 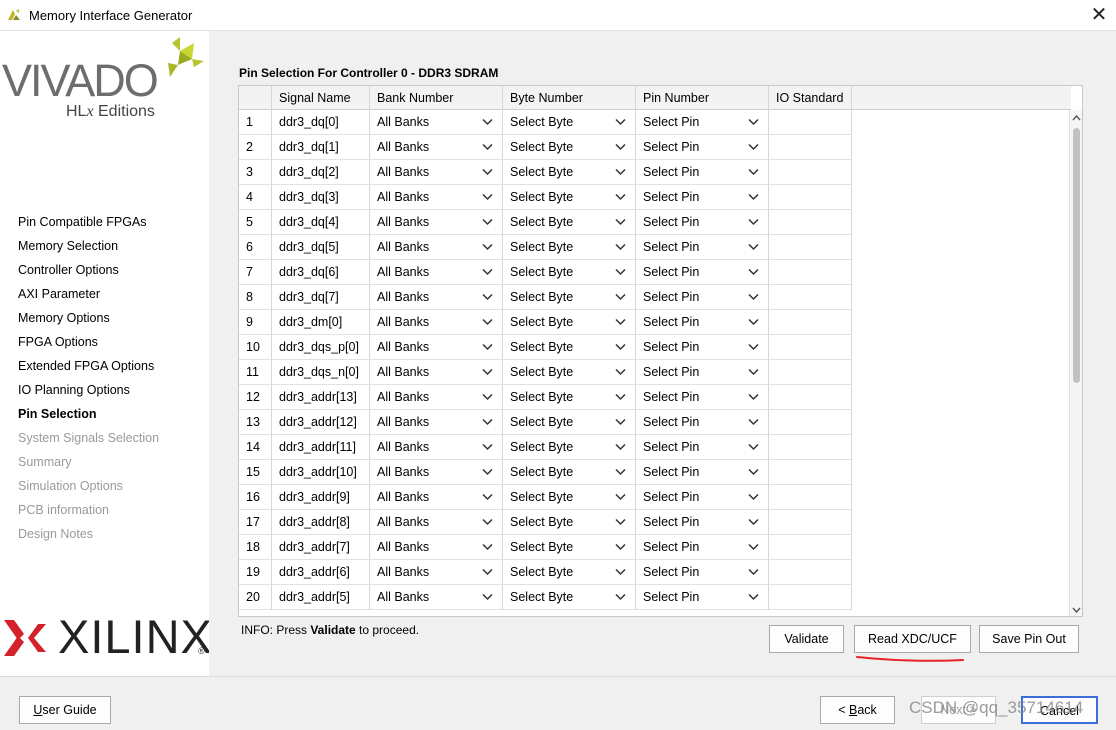 What do you see at coordinates (88, 297) in the screenshot?
I see `nav-item-axi-parameter: AXI Parameter` at bounding box center [88, 297].